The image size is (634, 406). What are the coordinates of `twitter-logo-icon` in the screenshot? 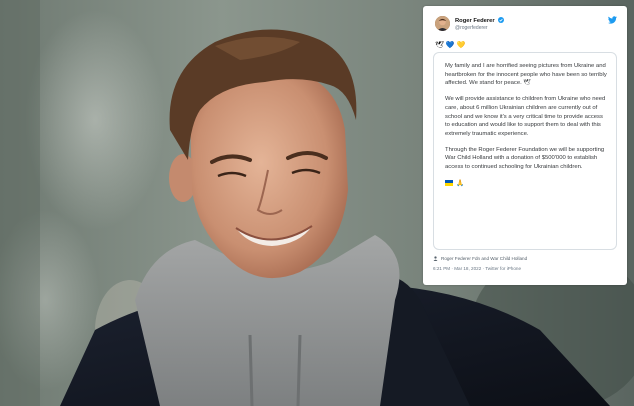 It's located at (612, 20).